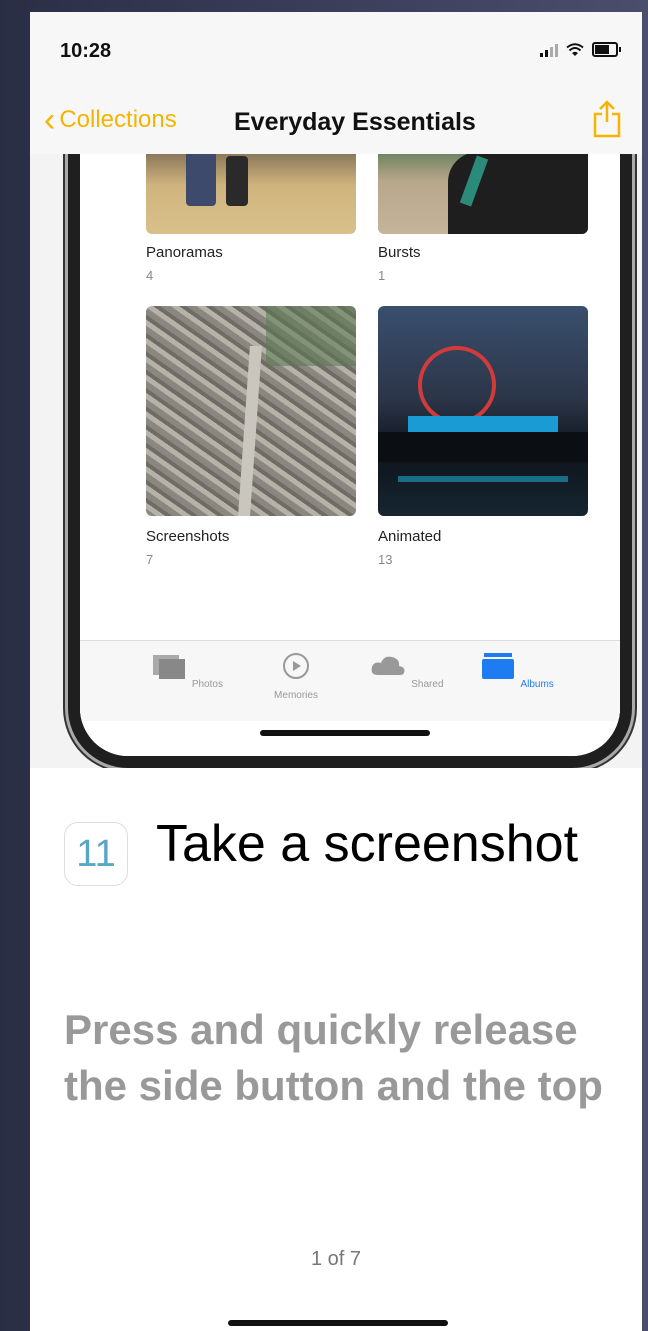  Describe the element at coordinates (427, 684) in the screenshot. I see `tab-label: Shared` at that location.